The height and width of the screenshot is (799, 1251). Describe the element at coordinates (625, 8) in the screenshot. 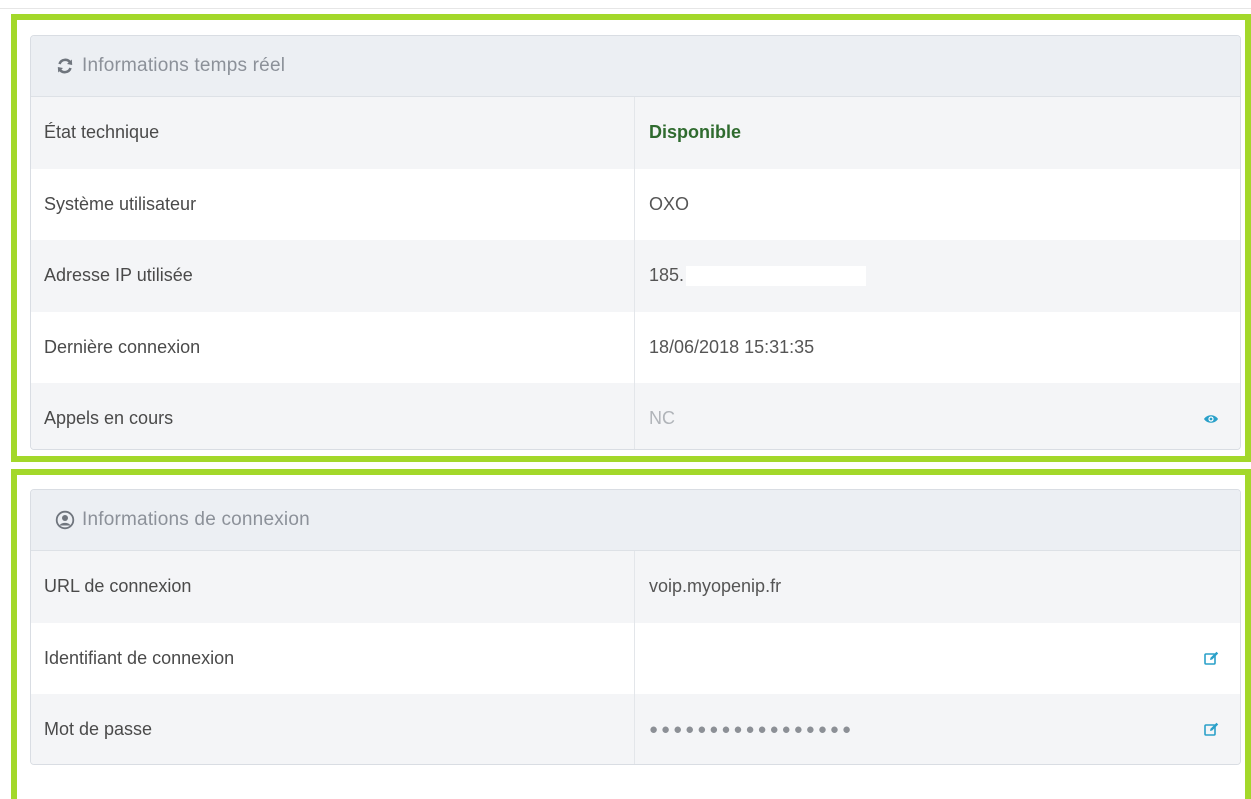

I see `top-divider` at that location.